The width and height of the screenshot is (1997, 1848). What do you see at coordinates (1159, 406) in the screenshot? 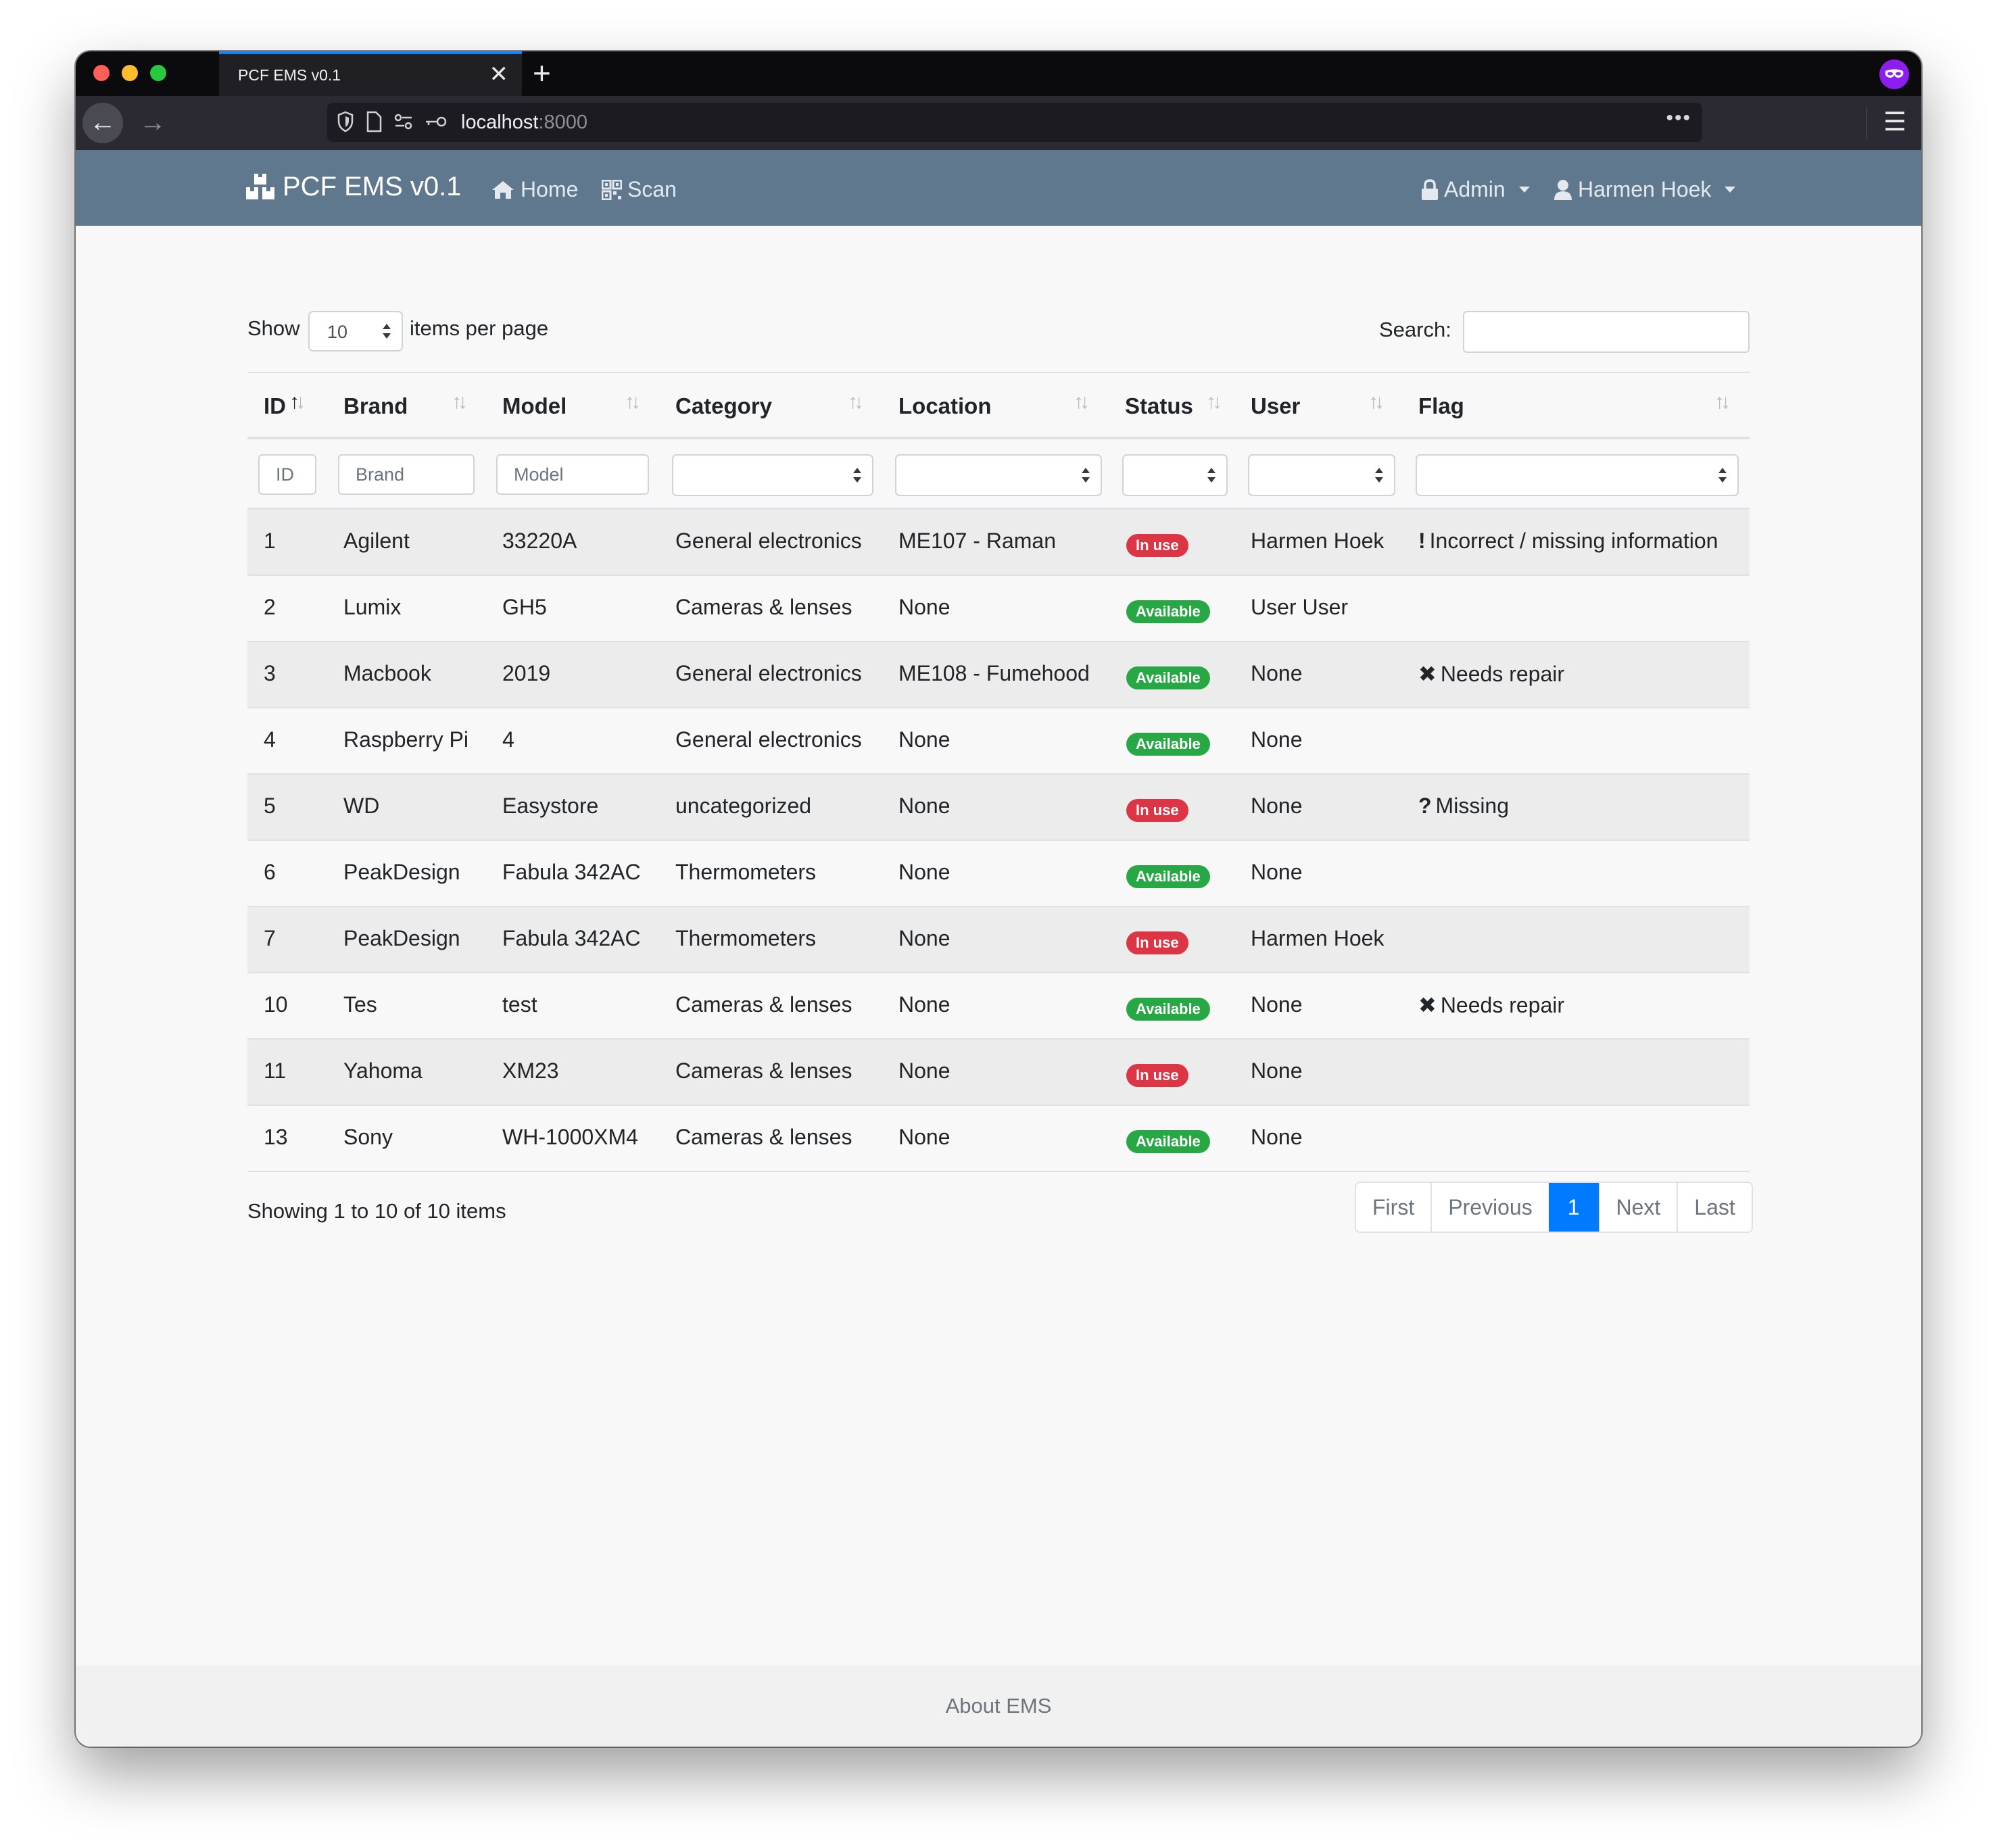
I see `header-status: Status` at bounding box center [1159, 406].